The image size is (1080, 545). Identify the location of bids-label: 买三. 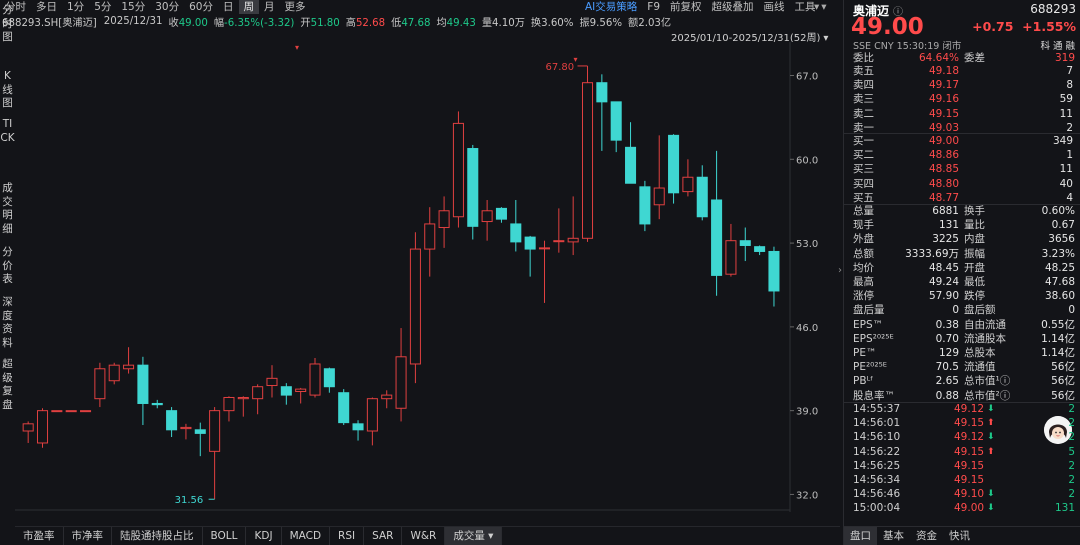
(863, 169).